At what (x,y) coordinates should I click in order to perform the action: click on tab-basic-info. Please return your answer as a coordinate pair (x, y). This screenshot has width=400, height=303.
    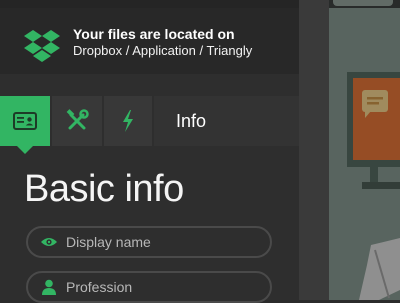
    Looking at the image, I should click on (25, 125).